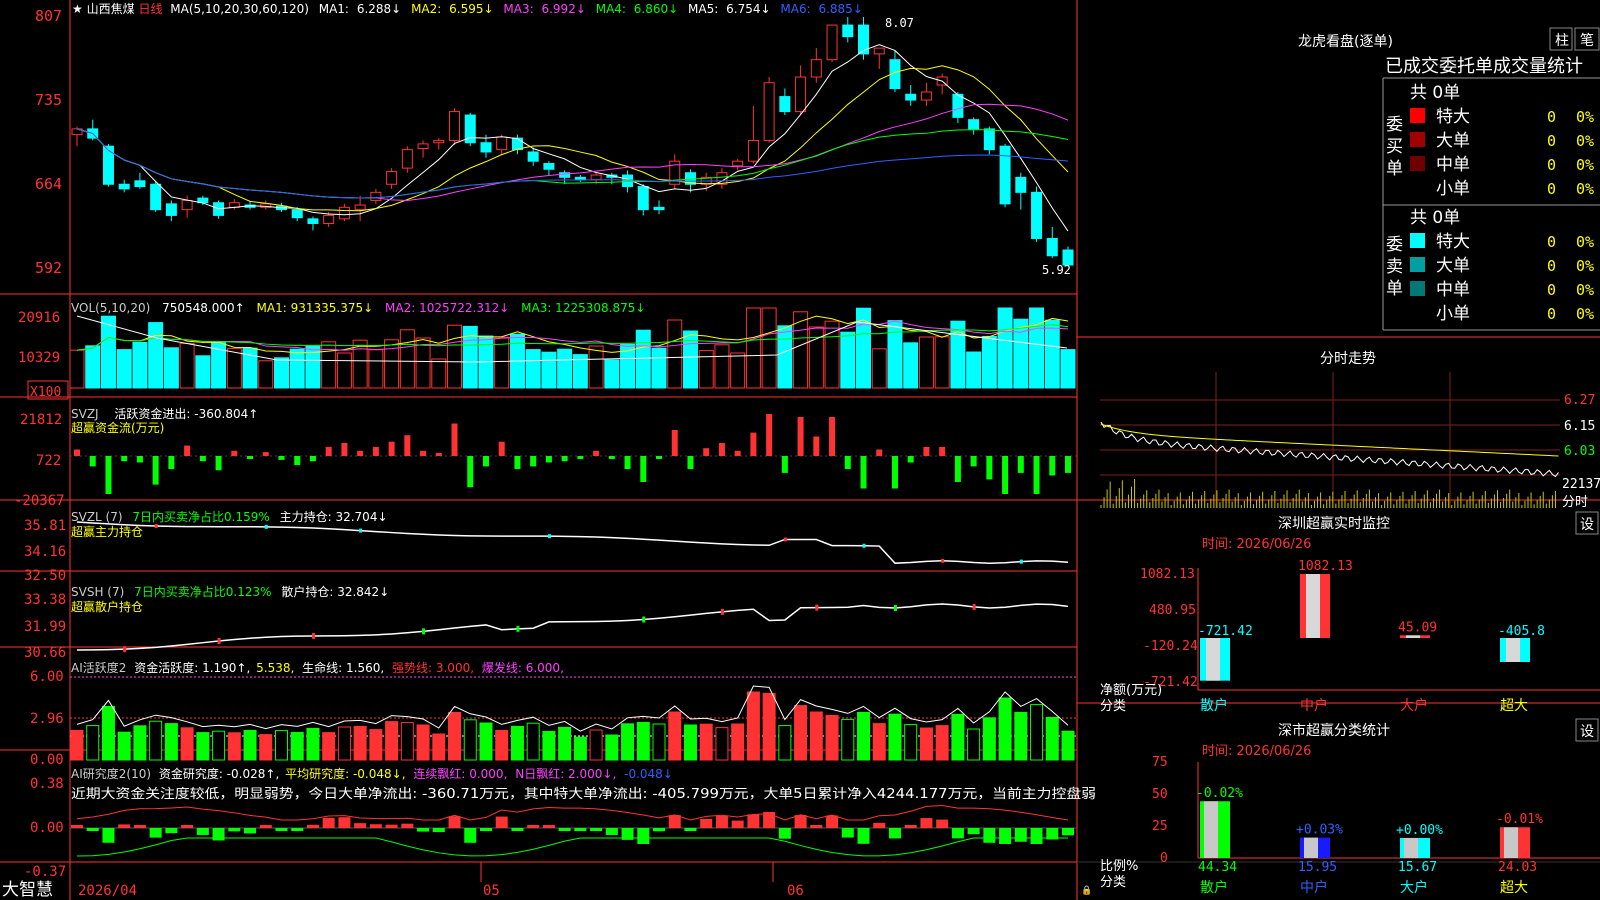  Describe the element at coordinates (1519, 819) in the screenshot. I see `sz-stat-change-3: -0.01%` at that location.